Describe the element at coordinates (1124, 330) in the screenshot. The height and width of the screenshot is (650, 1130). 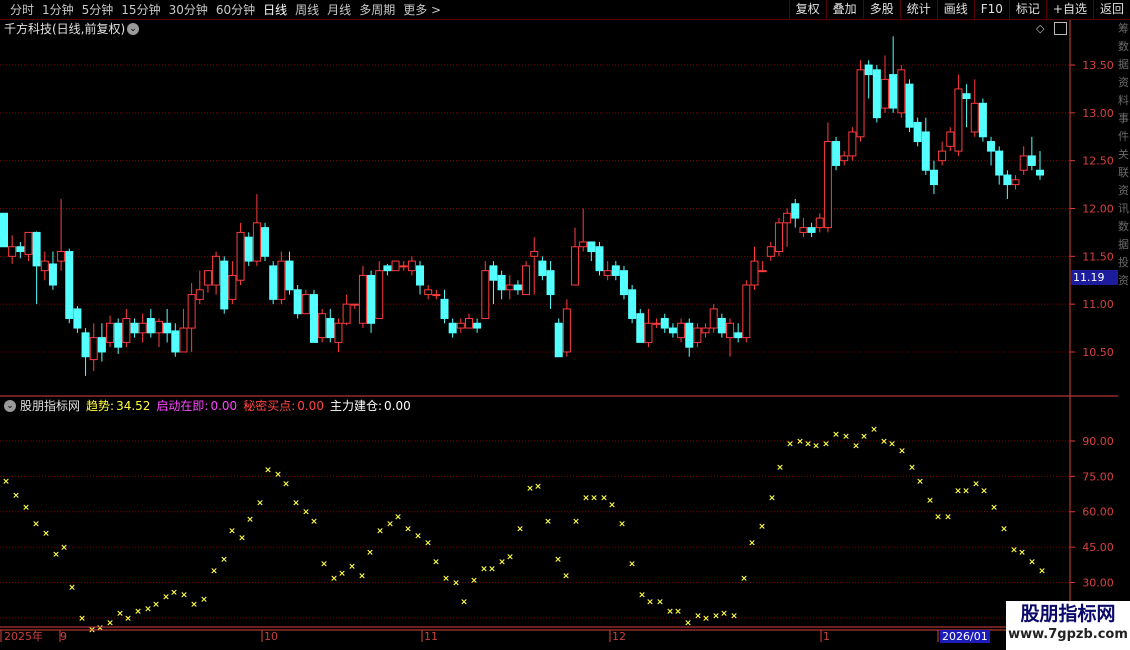
I see `side-panel-strip: 筹数据资料事件关联资讯数据投资` at that location.